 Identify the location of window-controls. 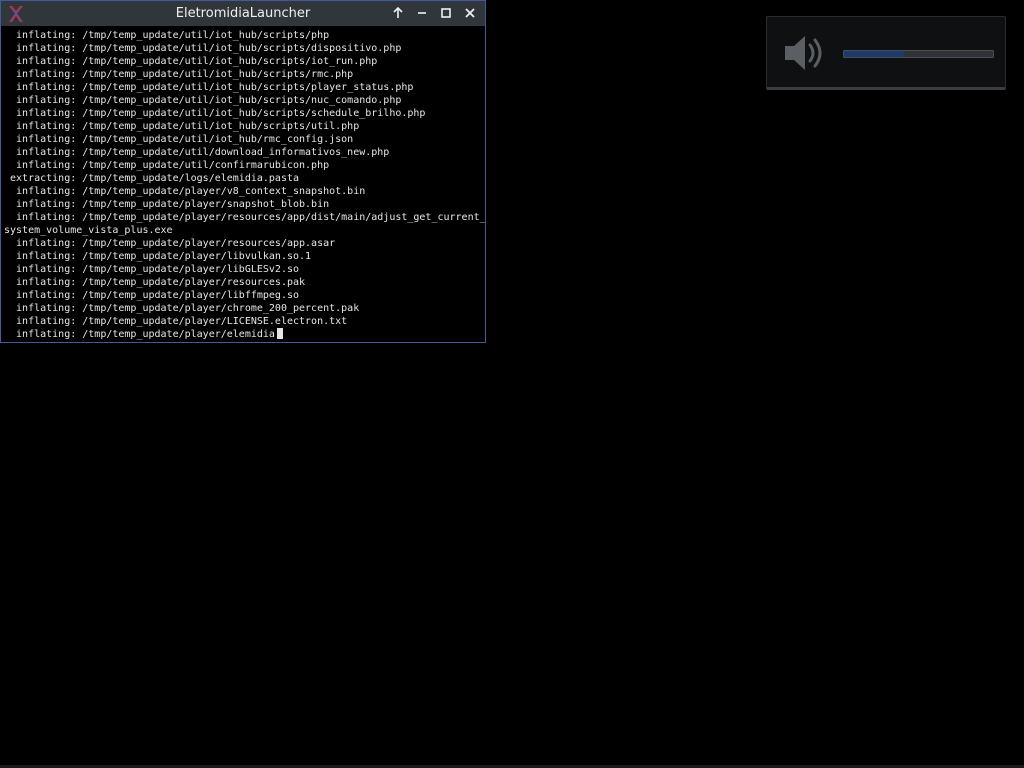
(434, 13).